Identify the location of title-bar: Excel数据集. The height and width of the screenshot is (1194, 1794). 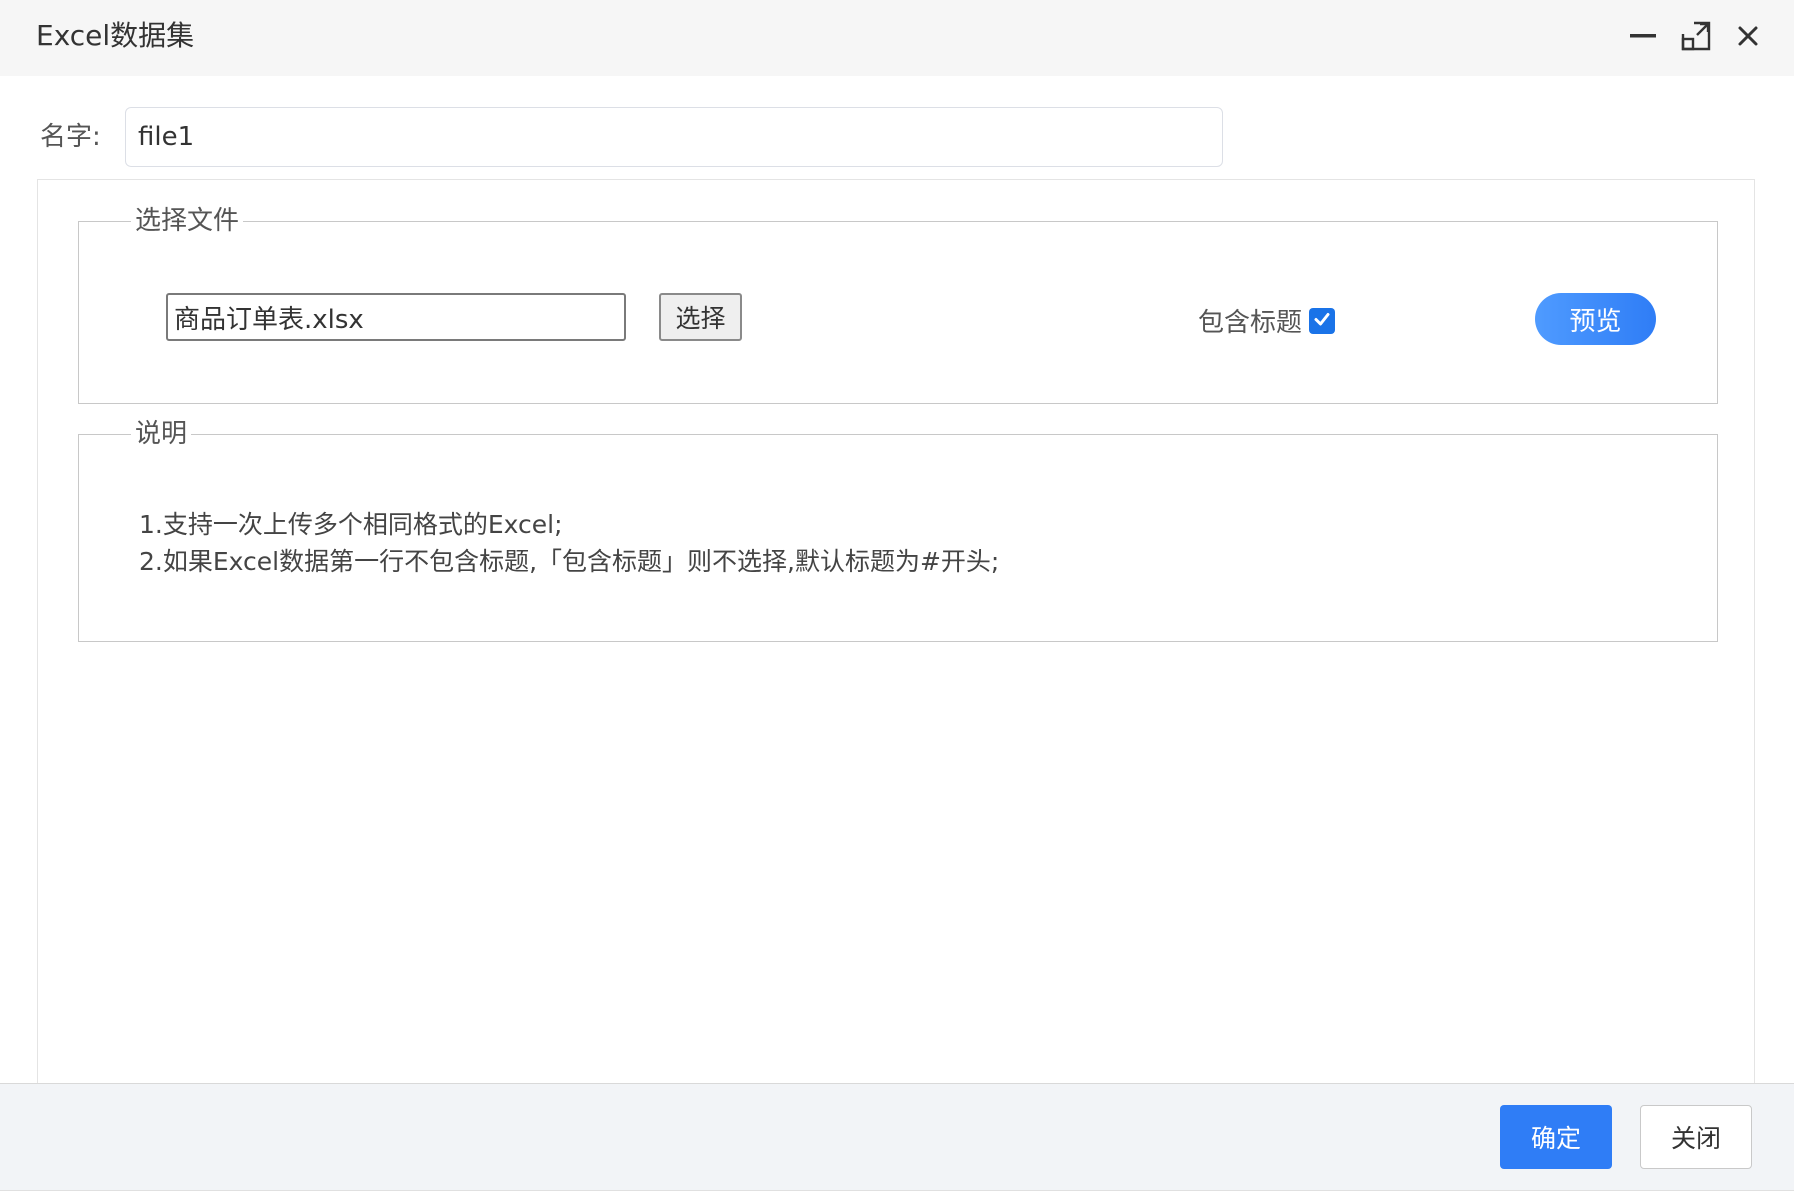
(897, 38).